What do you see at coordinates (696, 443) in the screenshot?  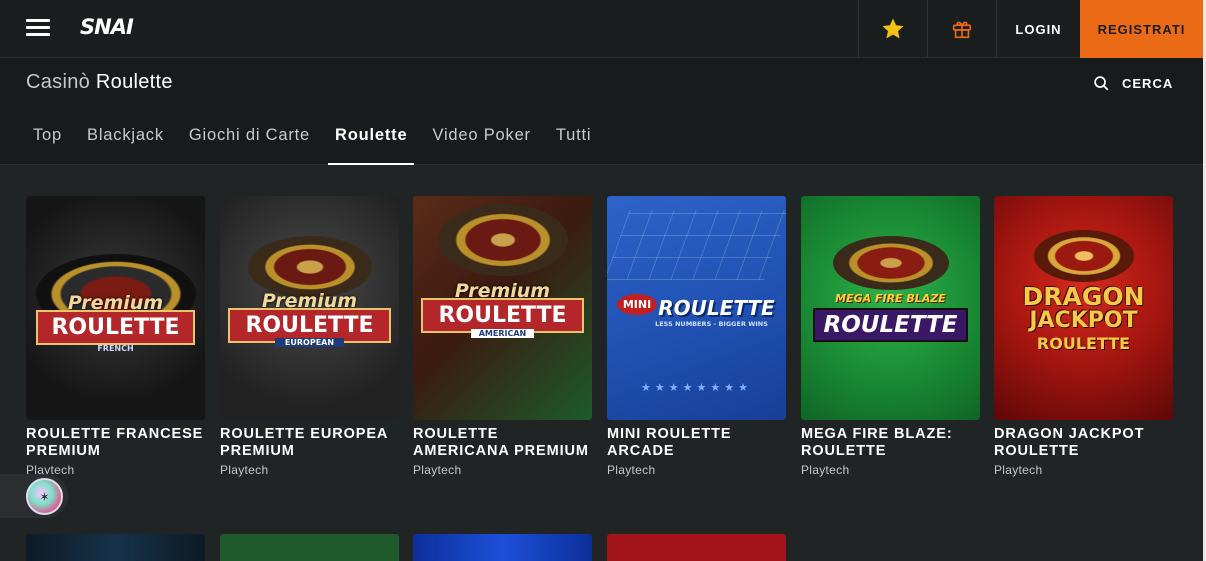 I see `game-title: Mini Roulette Arcade` at bounding box center [696, 443].